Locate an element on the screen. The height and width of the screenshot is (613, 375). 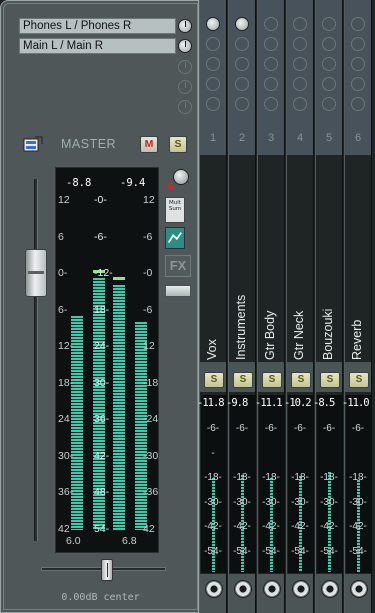
track-name-area: Reverb is located at coordinates (358, 260).